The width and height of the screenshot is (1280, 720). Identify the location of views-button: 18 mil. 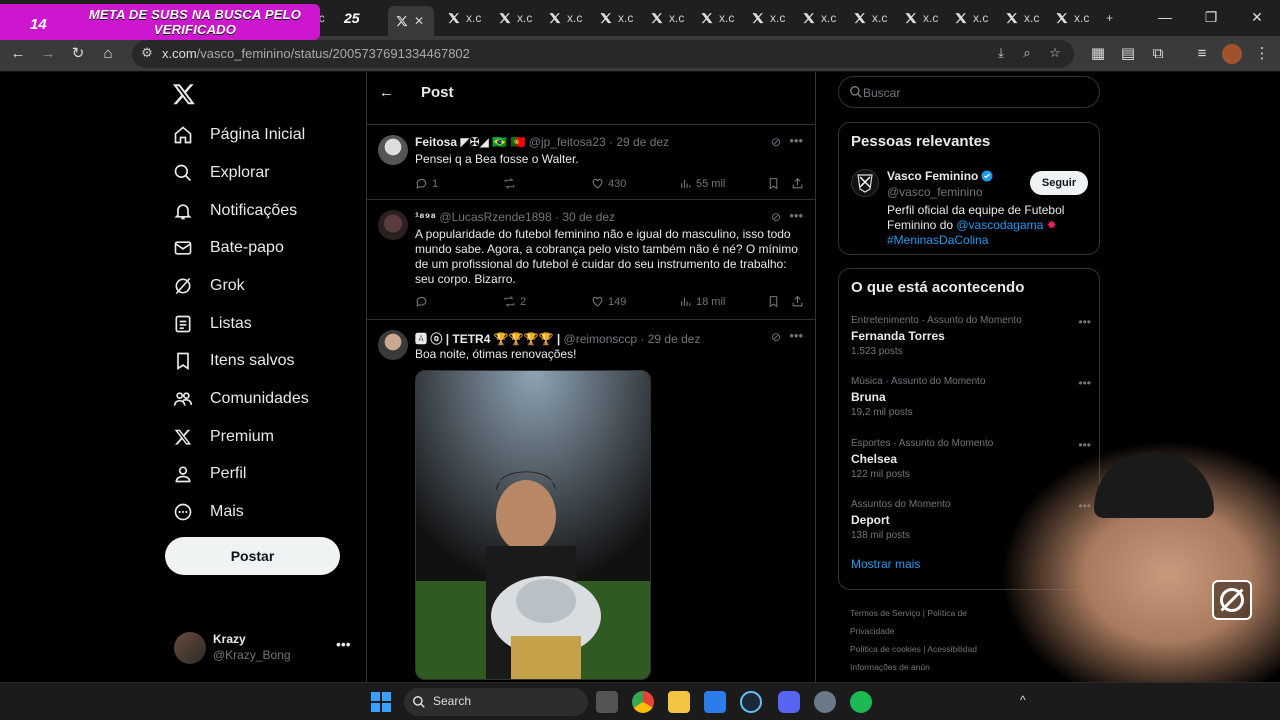
(702, 301).